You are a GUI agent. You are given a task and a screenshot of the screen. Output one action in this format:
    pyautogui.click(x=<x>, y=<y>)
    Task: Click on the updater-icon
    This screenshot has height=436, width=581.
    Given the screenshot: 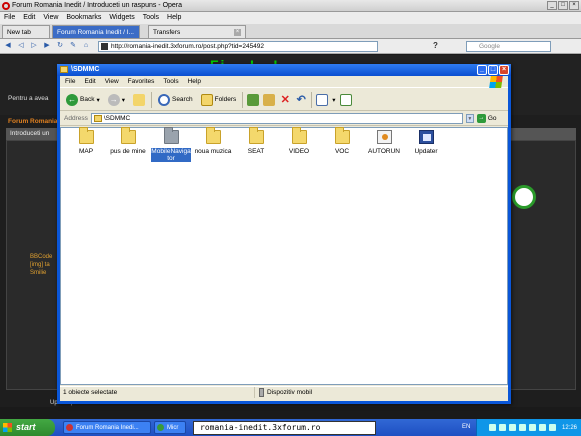 What is the action you would take?
    pyautogui.click(x=426, y=137)
    